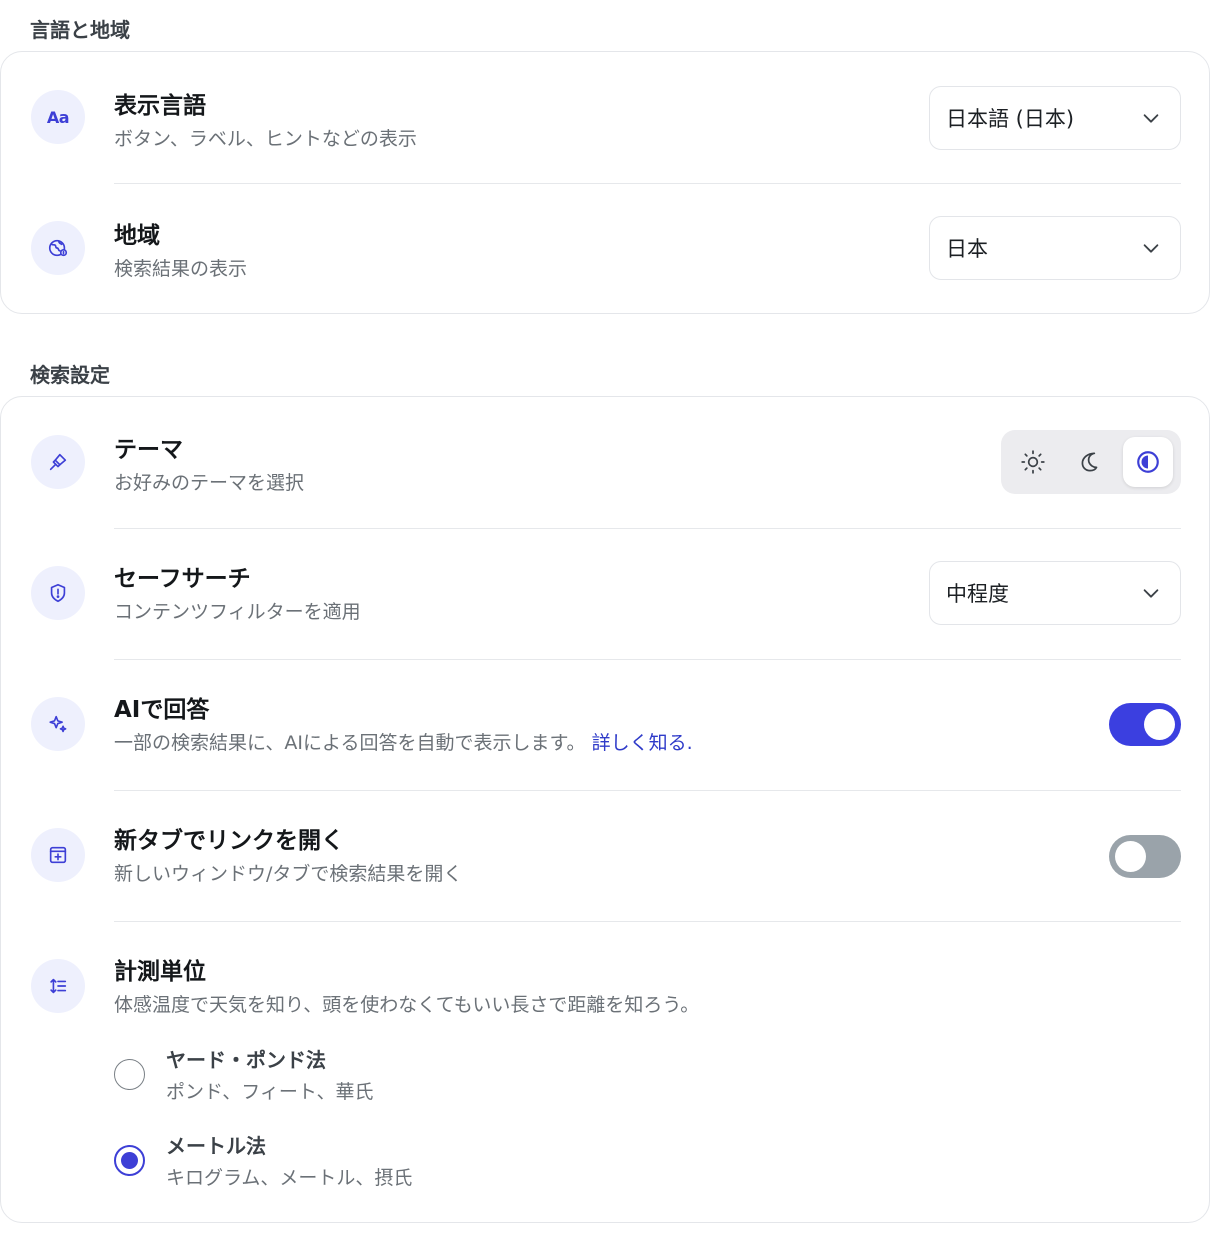 The width and height of the screenshot is (1224, 1240). Describe the element at coordinates (1055, 248) in the screenshot. I see `region-select: 日本` at that location.